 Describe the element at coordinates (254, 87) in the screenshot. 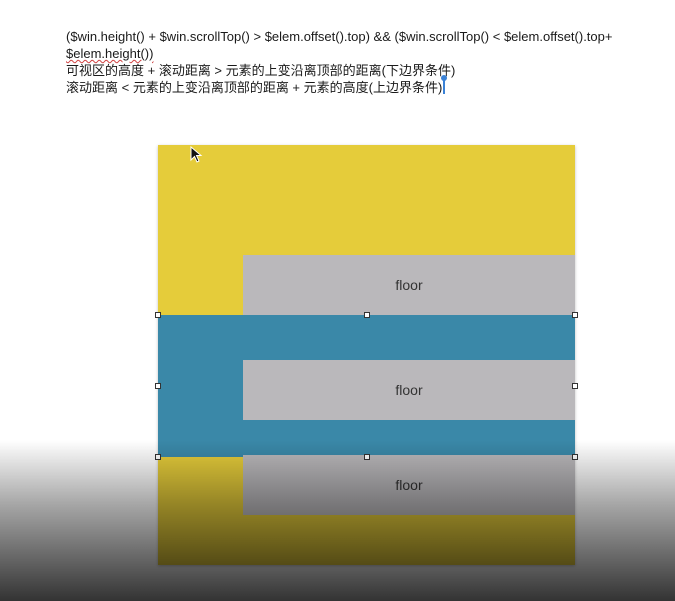

I see `upper-bound-condition-text: 滚动距离 < 元素的上变沿离顶部的距离 + 元素的高度(上边界条件)` at that location.